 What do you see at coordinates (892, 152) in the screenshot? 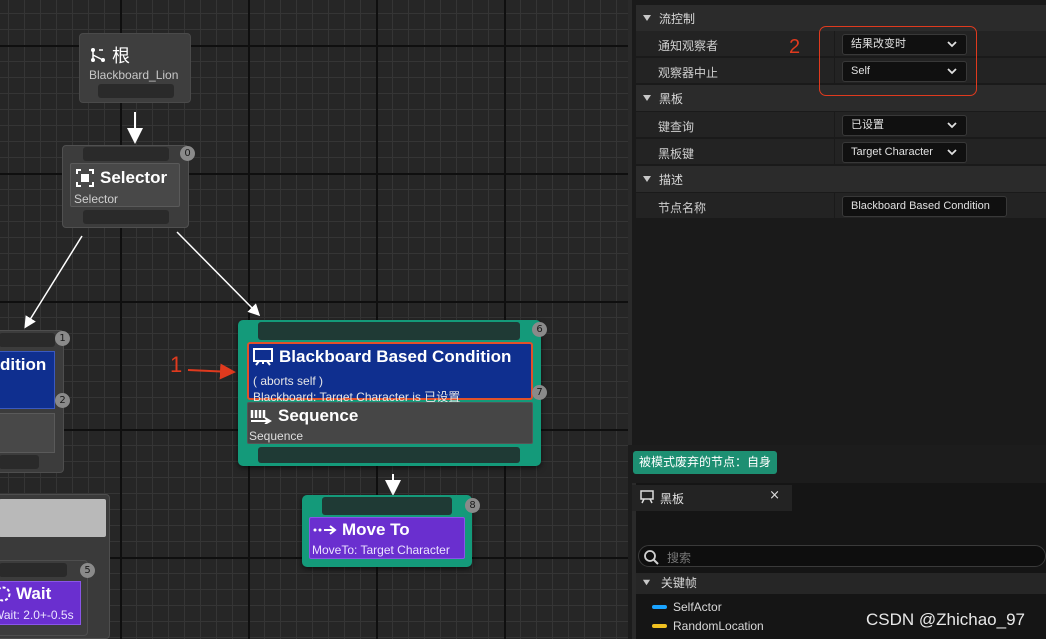
I see `dropdown-value: Target Character` at bounding box center [892, 152].